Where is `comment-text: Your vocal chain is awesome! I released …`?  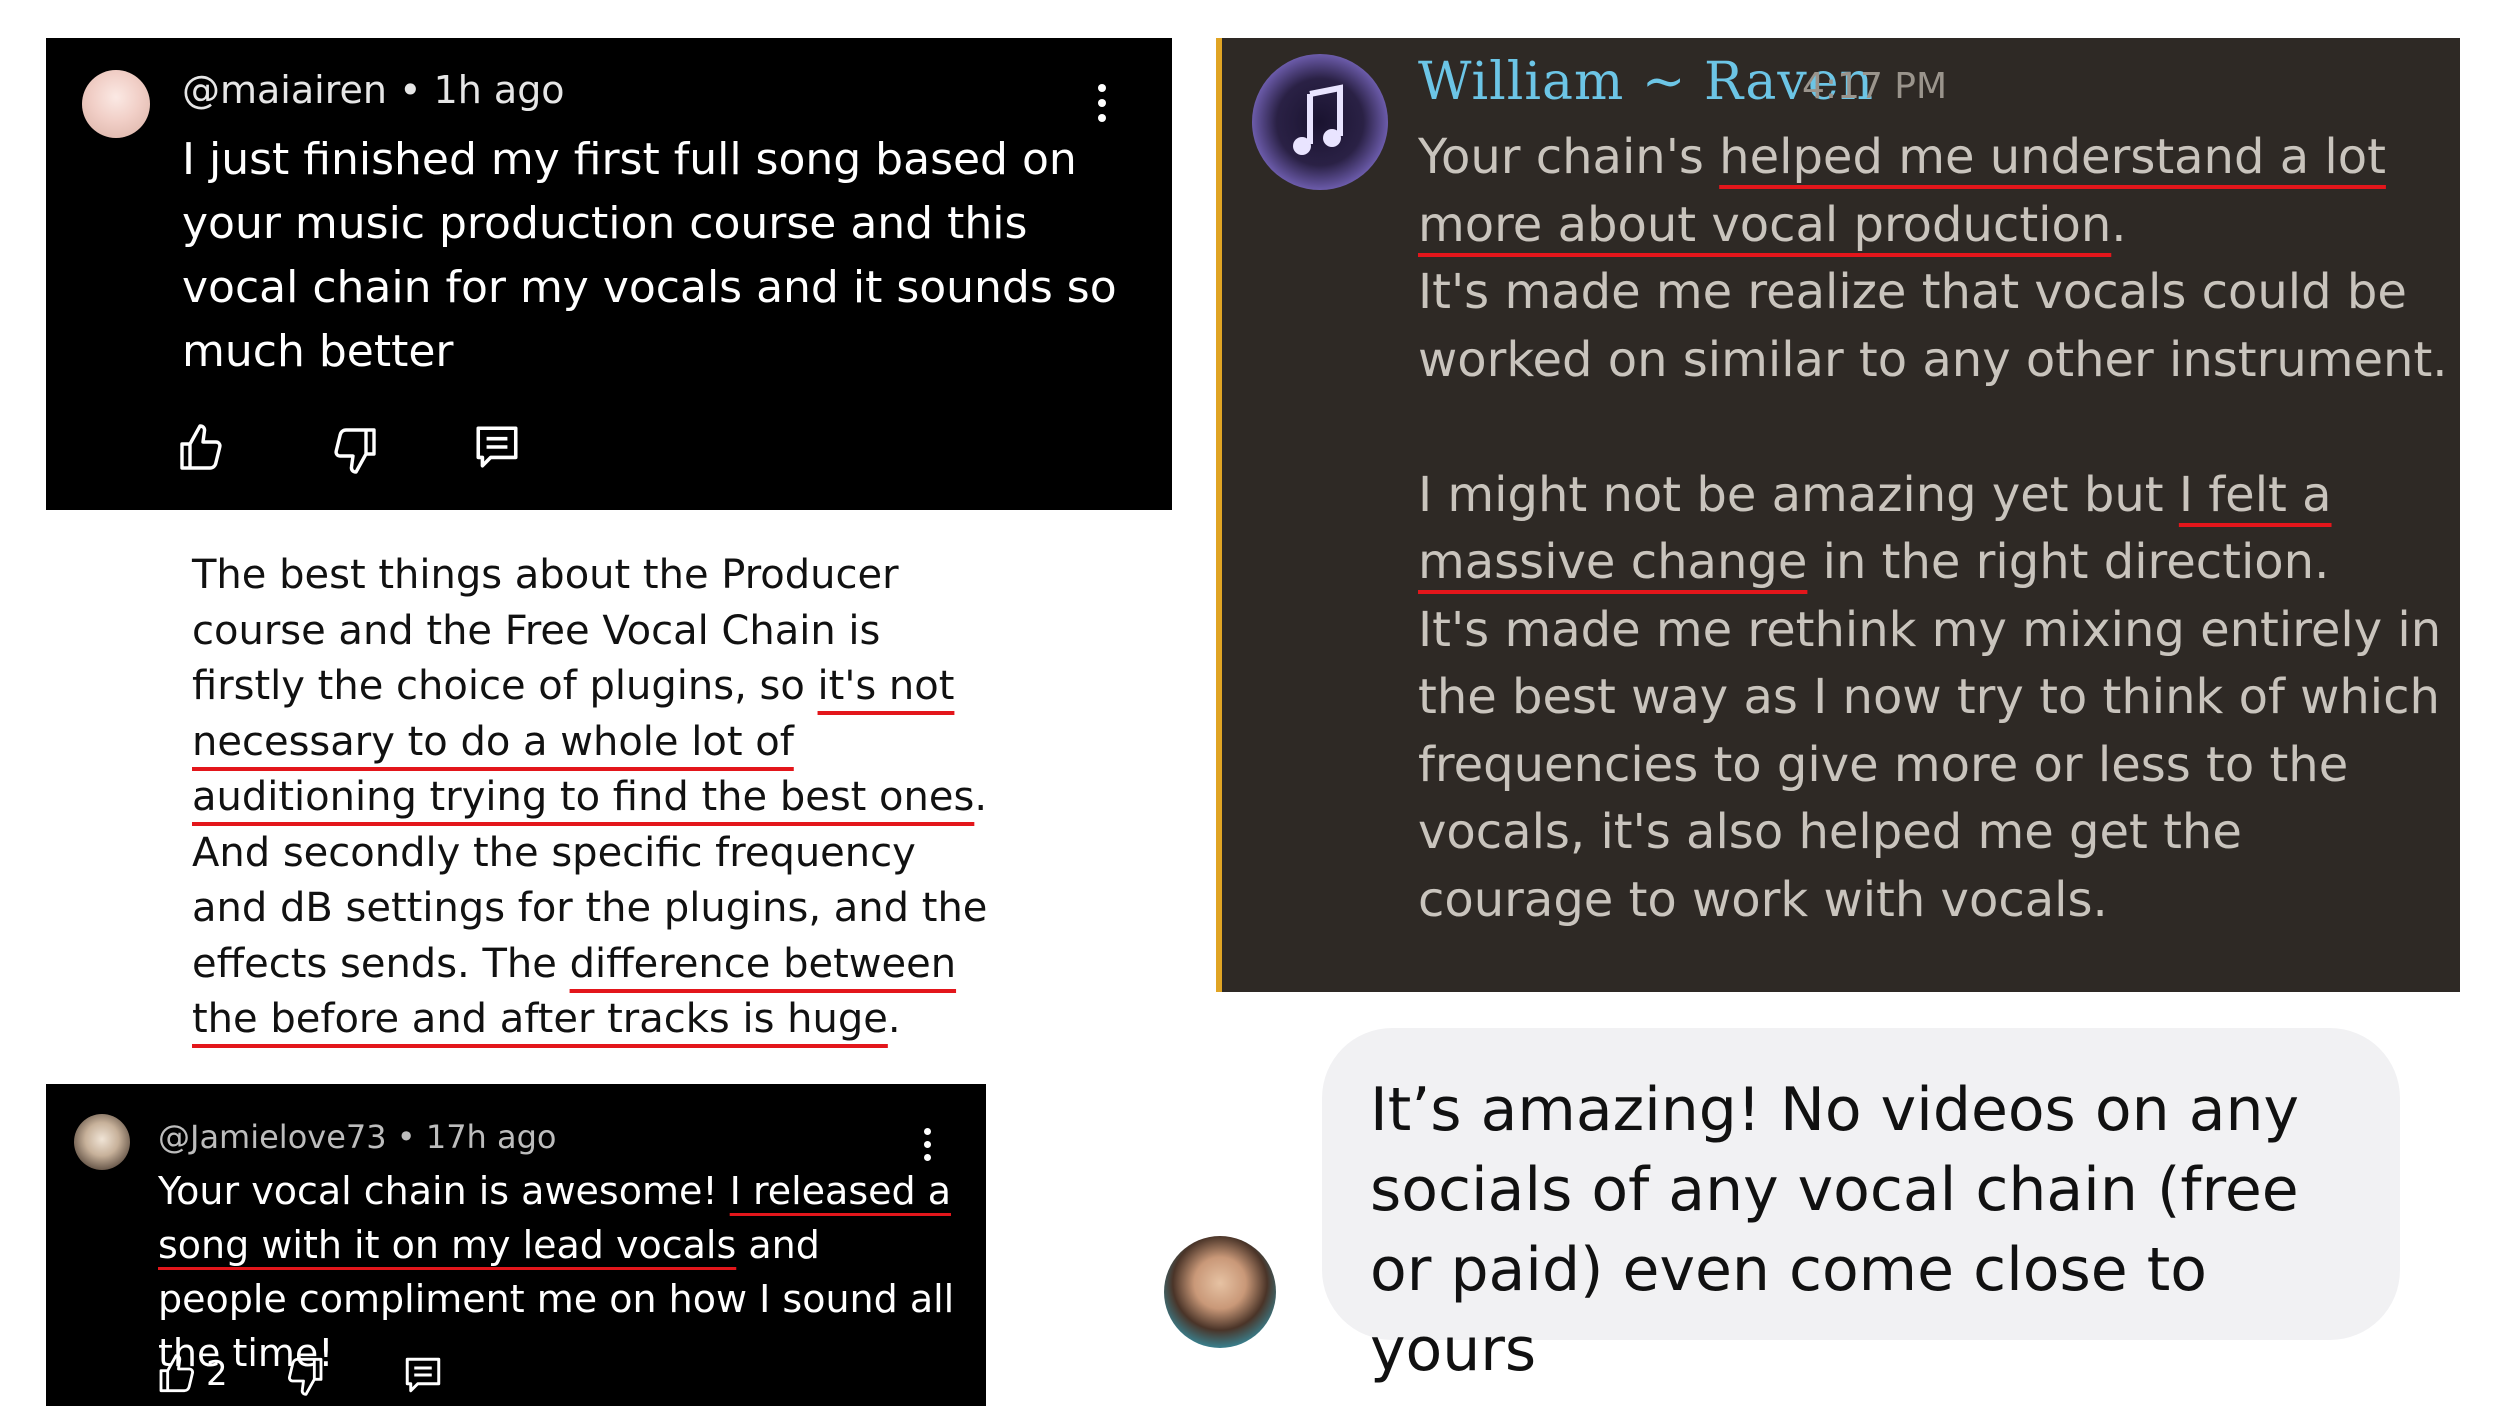 comment-text: Your vocal chain is awesome! I released … is located at coordinates (558, 1272).